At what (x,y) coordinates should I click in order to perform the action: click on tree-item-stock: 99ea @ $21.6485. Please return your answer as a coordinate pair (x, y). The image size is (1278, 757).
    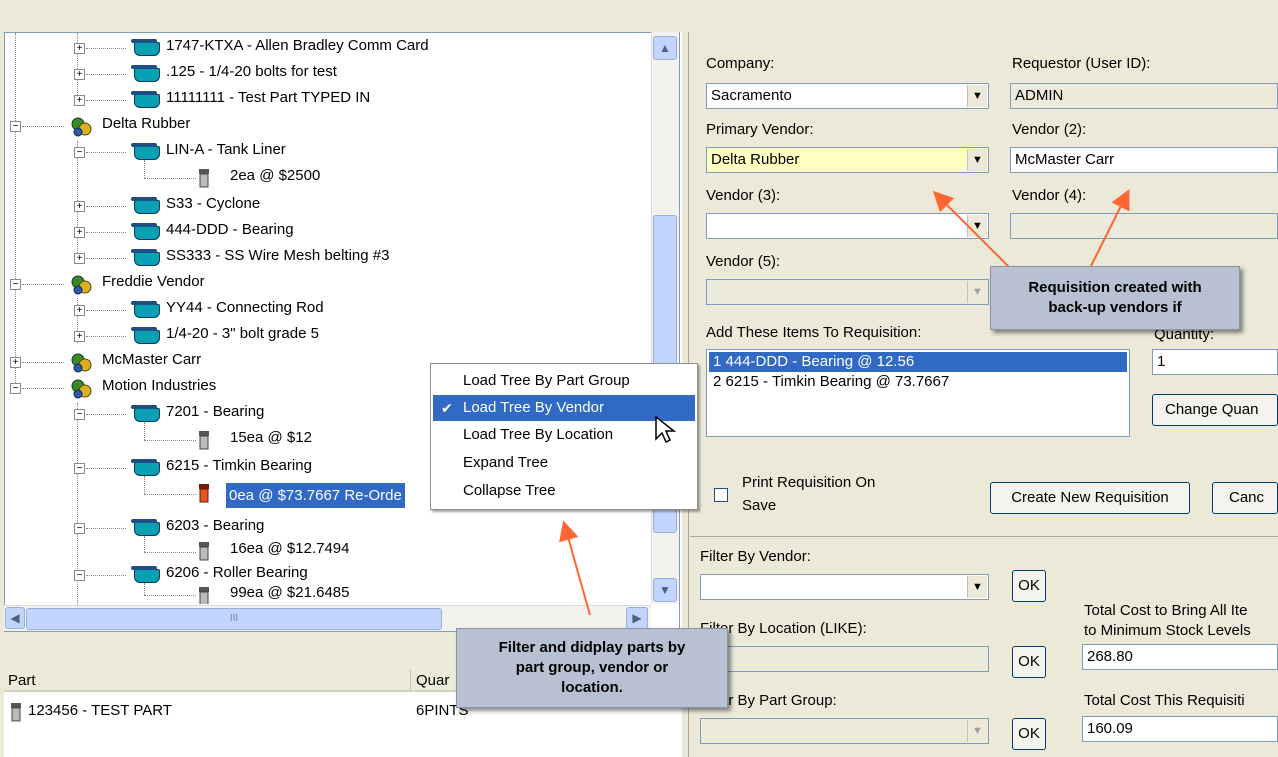
    Looking at the image, I should click on (290, 593).